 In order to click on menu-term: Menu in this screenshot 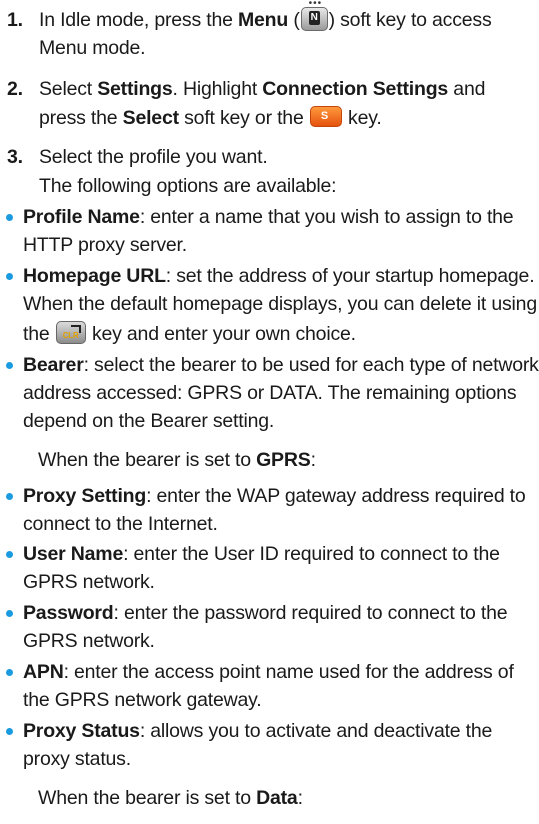, I will do `click(263, 20)`.